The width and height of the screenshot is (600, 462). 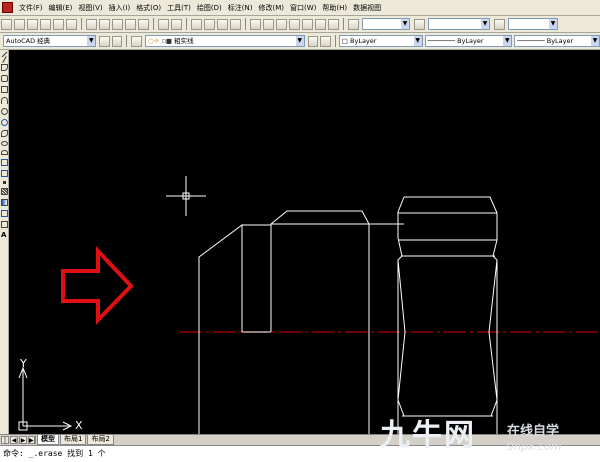 I want to click on workspace-settings-icon, so click(x=104, y=41).